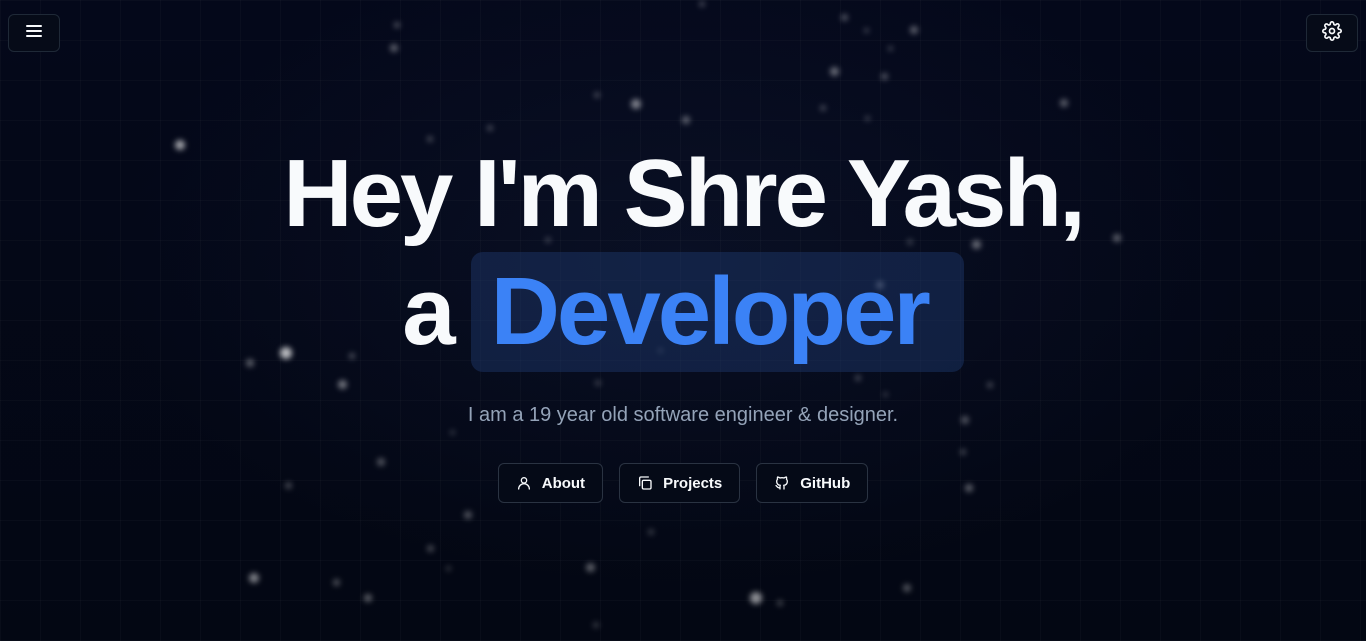  I want to click on action-buttons: About Projects GitHub, so click(683, 483).